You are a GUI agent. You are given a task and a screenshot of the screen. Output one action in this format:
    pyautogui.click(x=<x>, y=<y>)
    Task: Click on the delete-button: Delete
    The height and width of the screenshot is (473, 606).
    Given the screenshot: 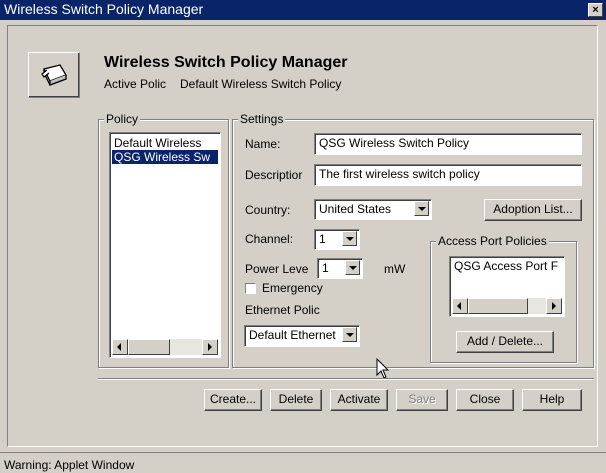 What is the action you would take?
    pyautogui.click(x=296, y=400)
    